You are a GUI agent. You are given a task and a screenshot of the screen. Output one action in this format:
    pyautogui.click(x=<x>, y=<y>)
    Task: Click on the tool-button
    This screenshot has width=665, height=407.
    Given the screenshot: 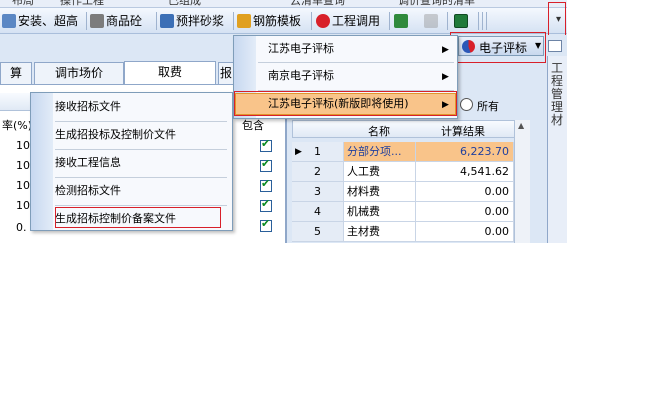 What is the action you would take?
    pyautogui.click(x=401, y=21)
    